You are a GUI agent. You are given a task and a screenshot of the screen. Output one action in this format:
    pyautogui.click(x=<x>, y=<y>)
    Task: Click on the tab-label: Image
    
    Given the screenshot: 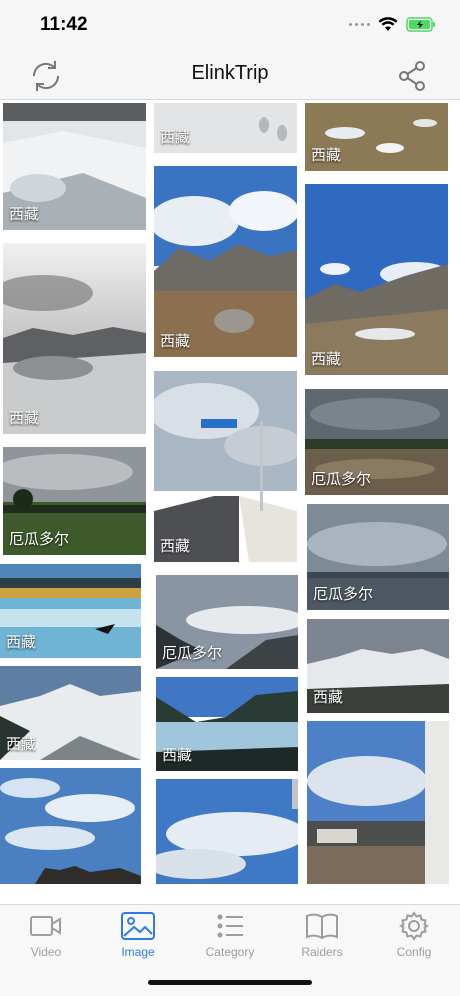 What is the action you would take?
    pyautogui.click(x=138, y=952)
    